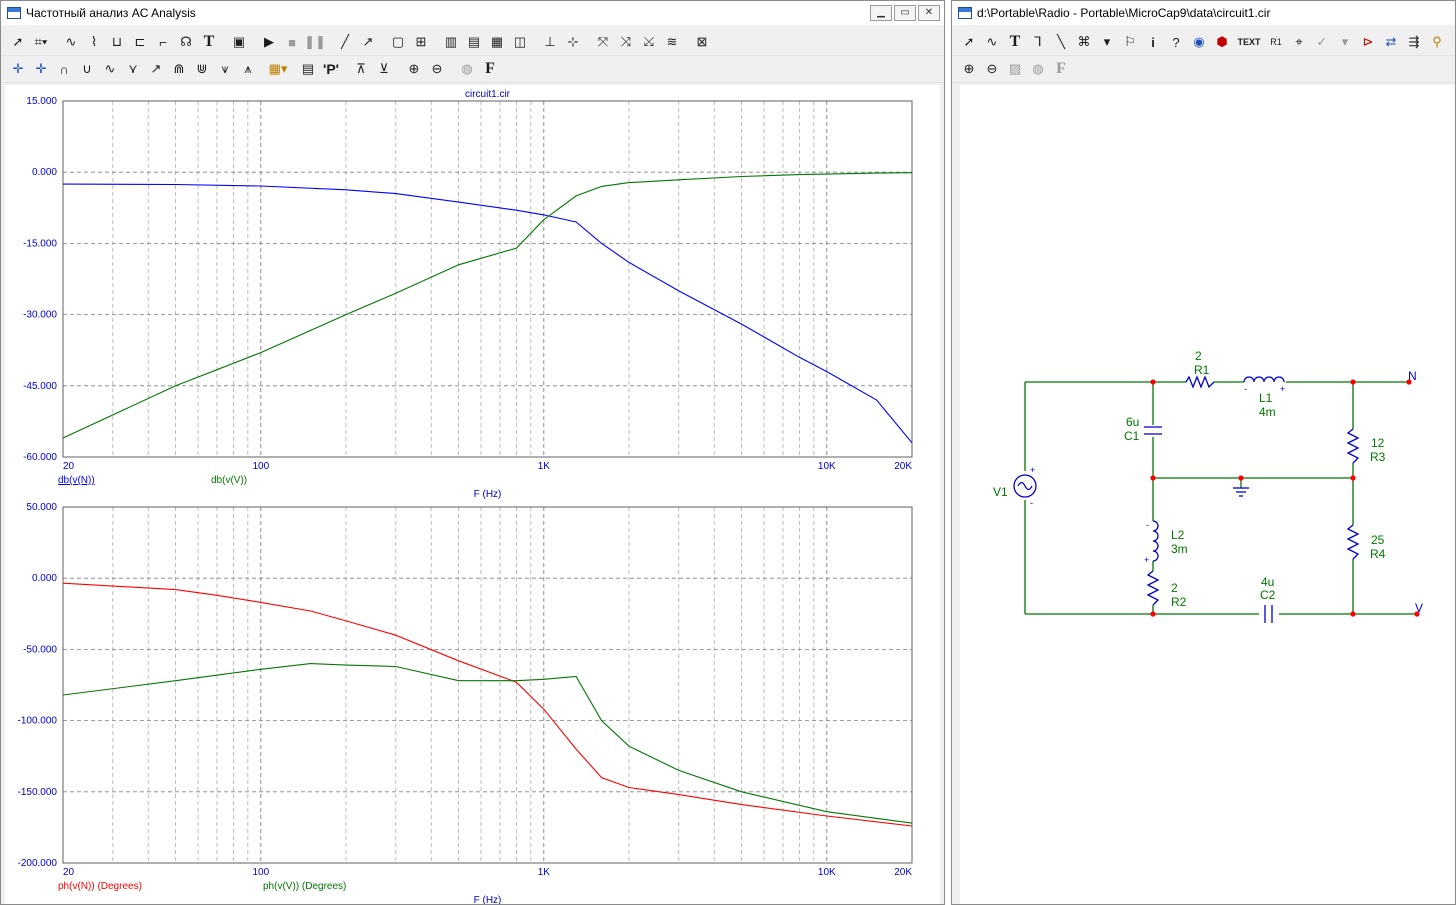 This screenshot has width=1456, height=905. Describe the element at coordinates (1249, 42) in the screenshot. I see `text-label-button: TEXT` at that location.